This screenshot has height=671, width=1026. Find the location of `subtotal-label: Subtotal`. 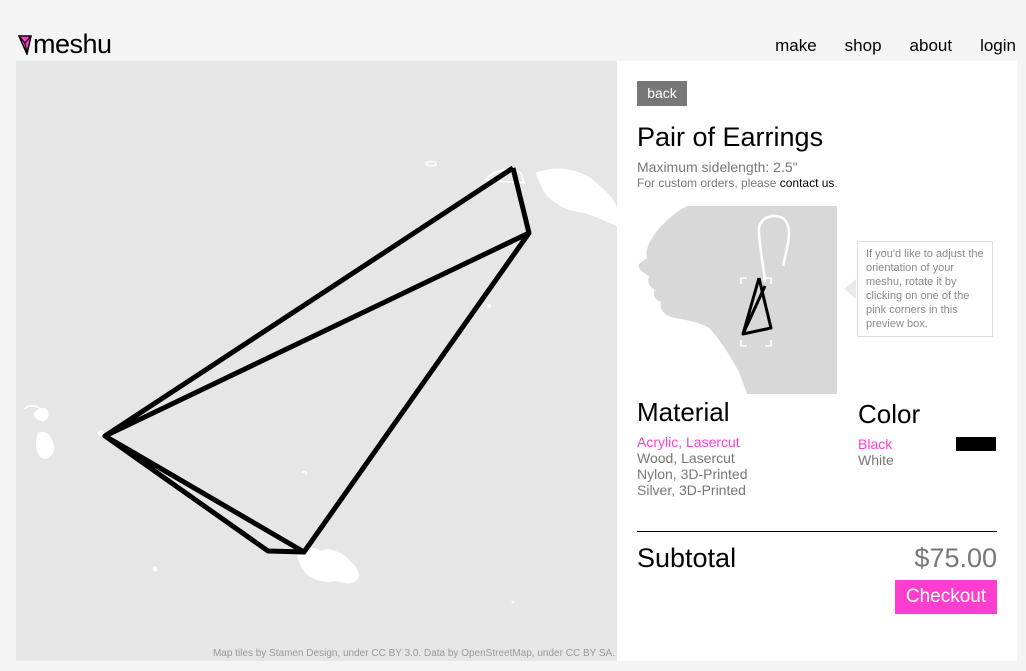

subtotal-label: Subtotal is located at coordinates (687, 558).